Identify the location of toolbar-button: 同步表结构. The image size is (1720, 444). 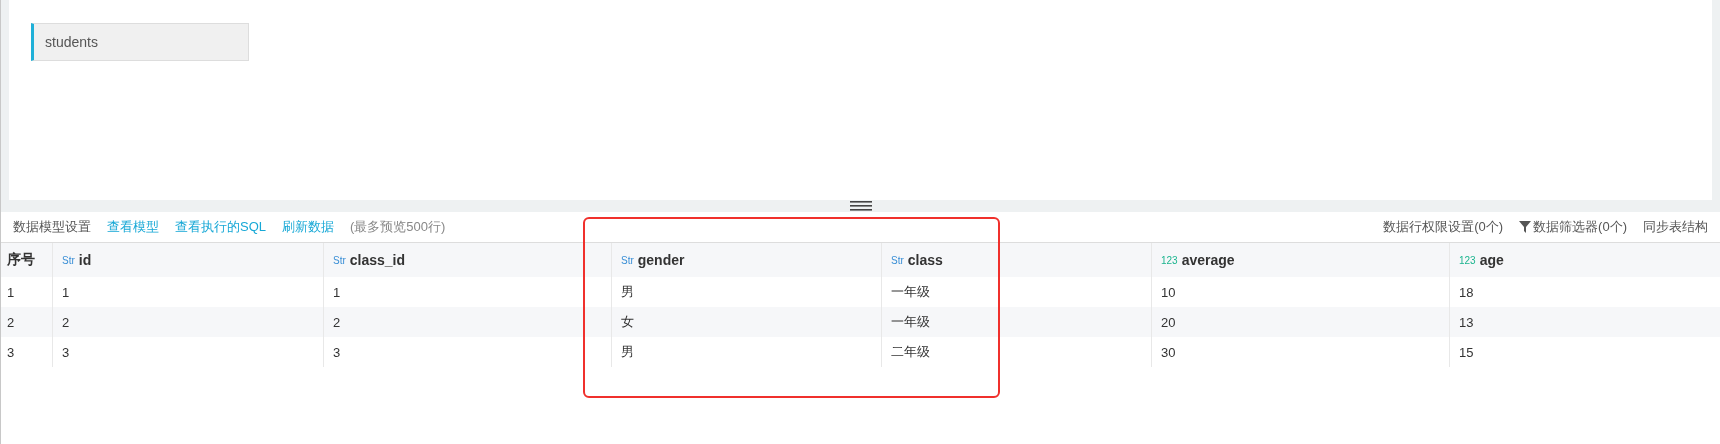
(1675, 227).